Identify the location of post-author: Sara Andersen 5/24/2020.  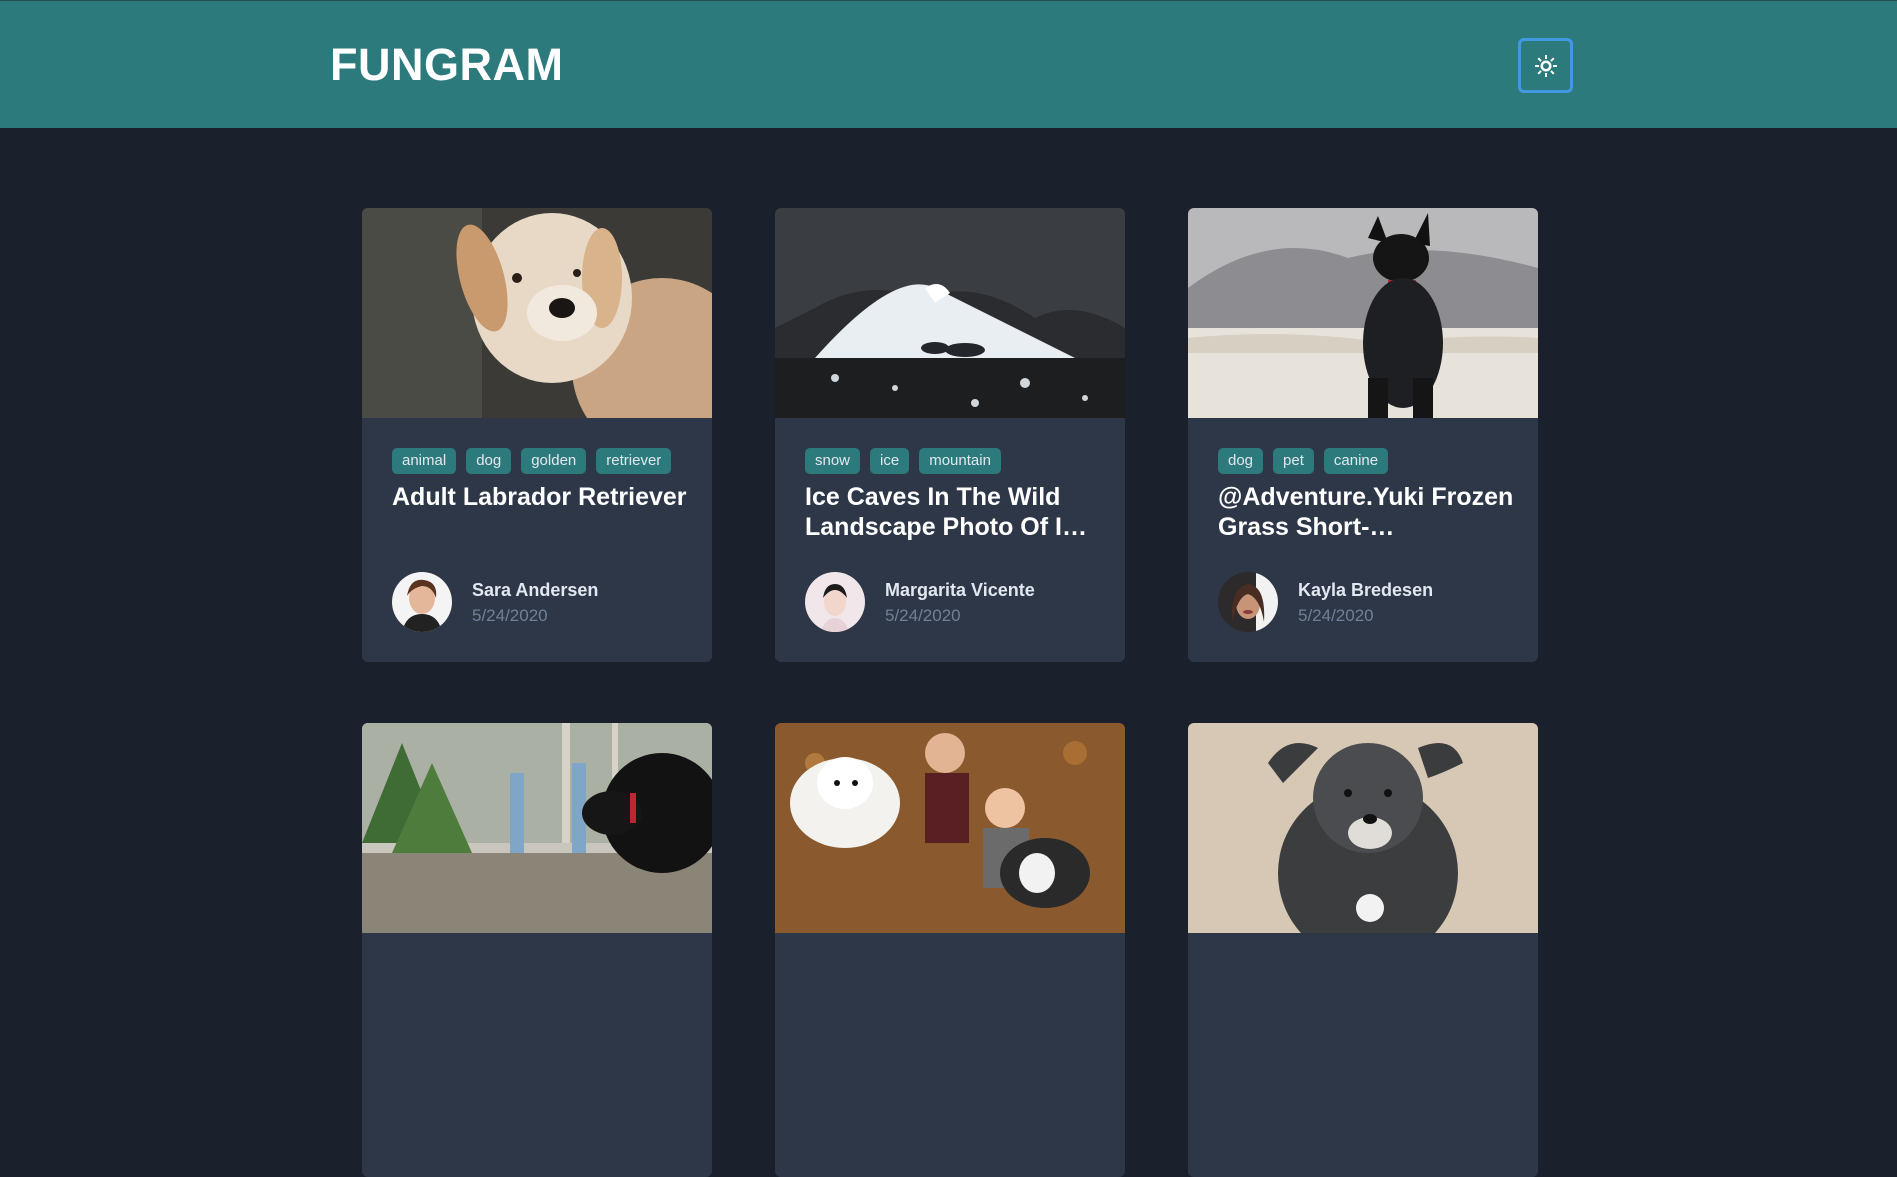
(542, 602).